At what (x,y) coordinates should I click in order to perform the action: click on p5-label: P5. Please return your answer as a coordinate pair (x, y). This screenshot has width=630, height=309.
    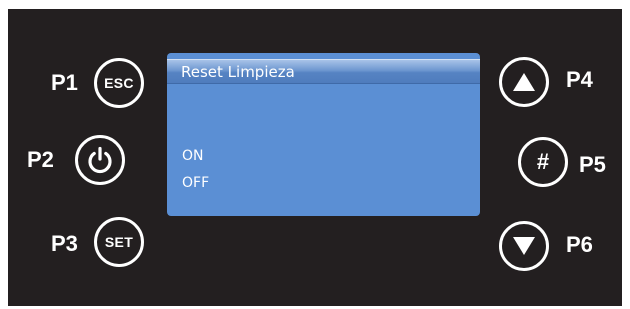
    Looking at the image, I should click on (592, 164).